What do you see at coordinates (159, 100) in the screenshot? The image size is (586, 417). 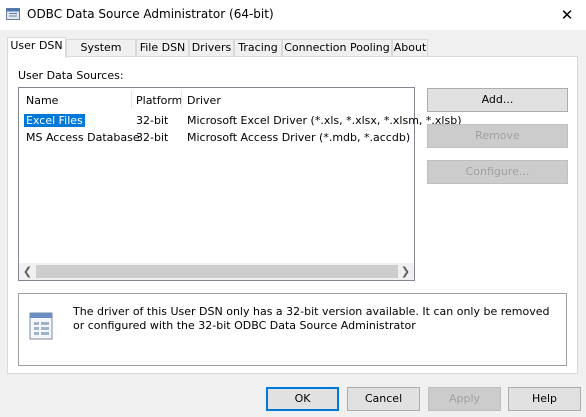 I see `column-header-platform: Platform` at bounding box center [159, 100].